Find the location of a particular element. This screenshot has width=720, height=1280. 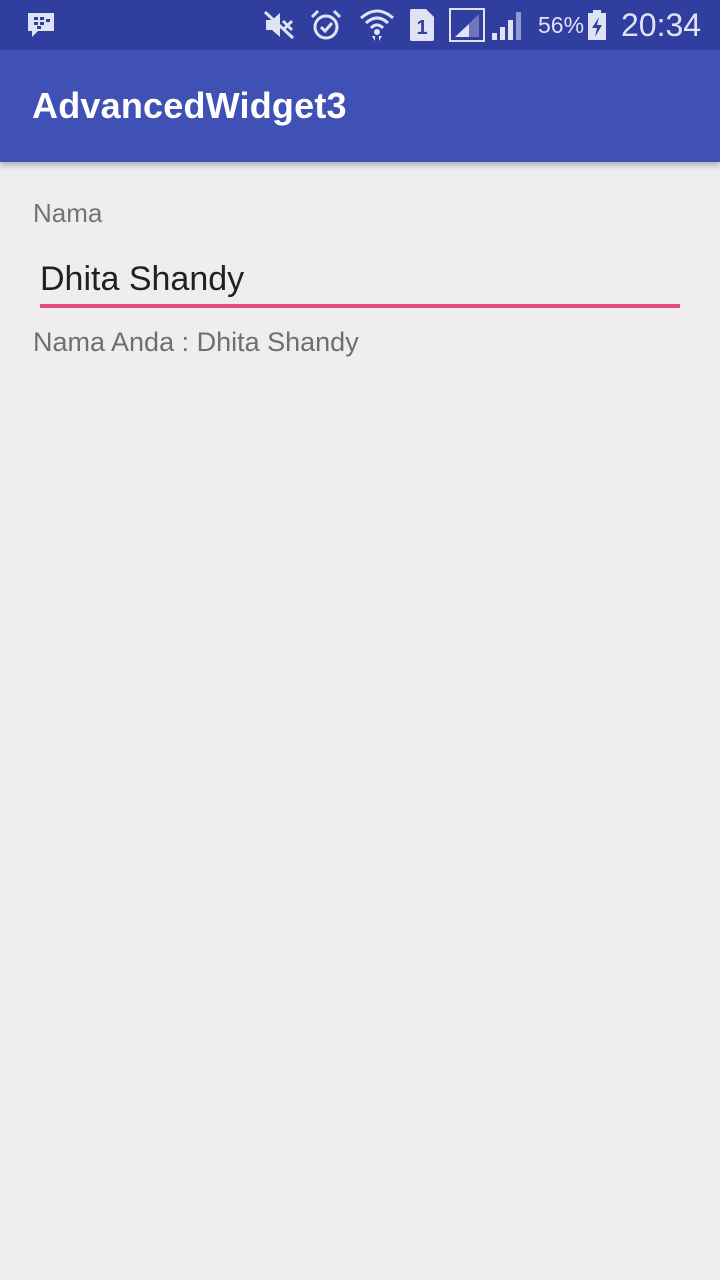

signal-2-icon is located at coordinates (508, 25).